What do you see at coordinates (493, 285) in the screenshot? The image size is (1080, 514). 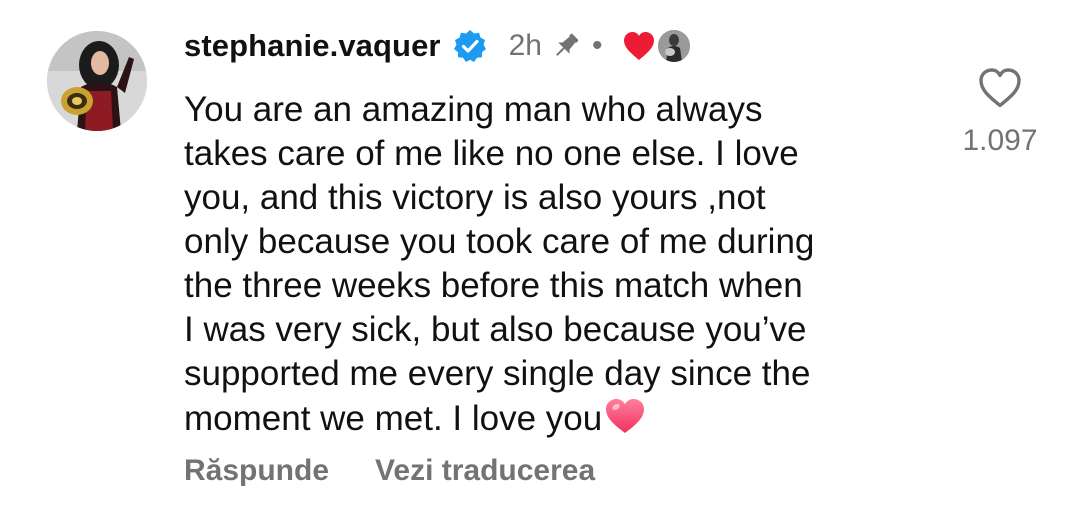 I see `comment-text-line: the three weeks before this match when` at bounding box center [493, 285].